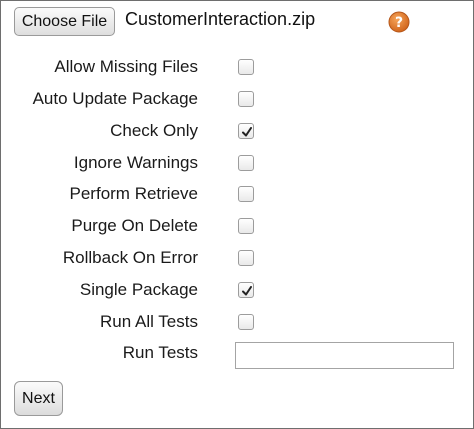  Describe the element at coordinates (154, 130) in the screenshot. I see `option-label-check-only: Check Only` at that location.